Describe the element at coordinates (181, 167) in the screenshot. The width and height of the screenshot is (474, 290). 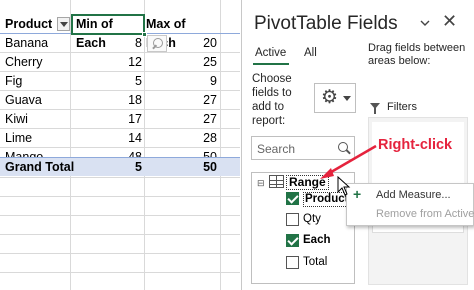
I see `grand-total-max: 50` at that location.